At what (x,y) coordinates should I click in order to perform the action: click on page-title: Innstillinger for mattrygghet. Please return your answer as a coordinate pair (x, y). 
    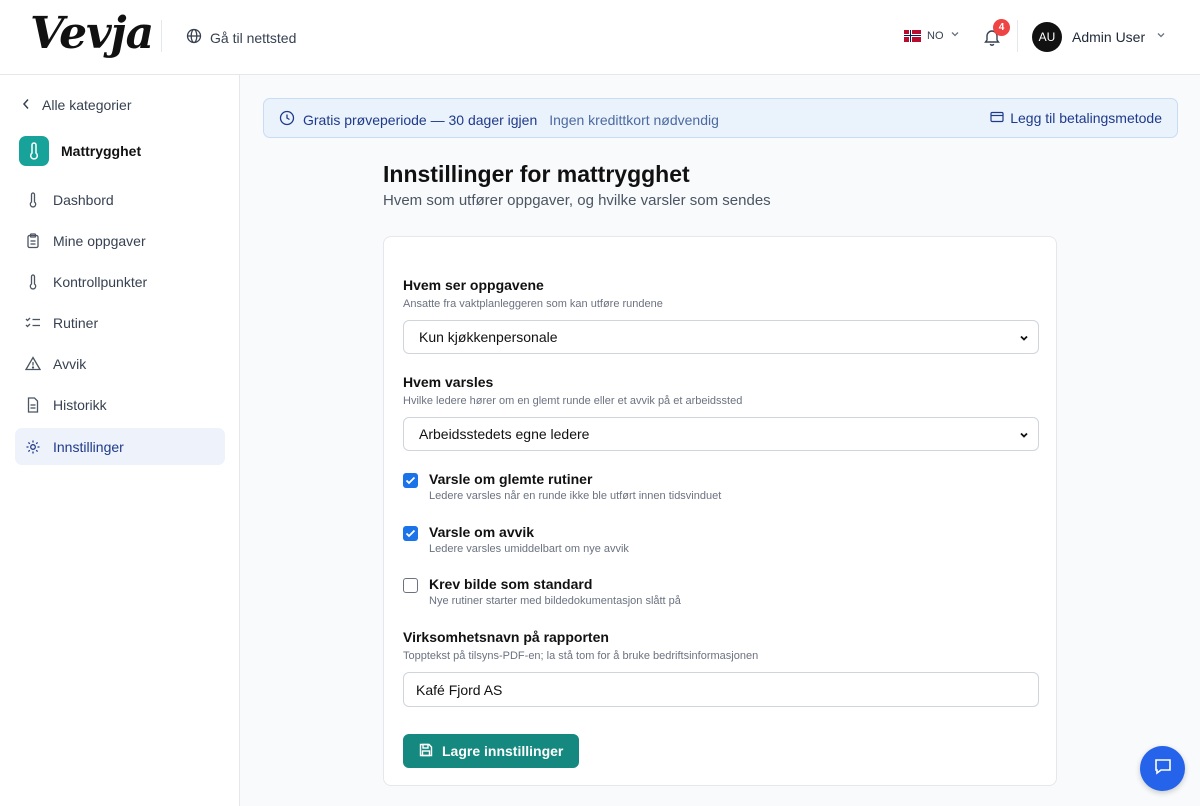
    Looking at the image, I should click on (536, 174).